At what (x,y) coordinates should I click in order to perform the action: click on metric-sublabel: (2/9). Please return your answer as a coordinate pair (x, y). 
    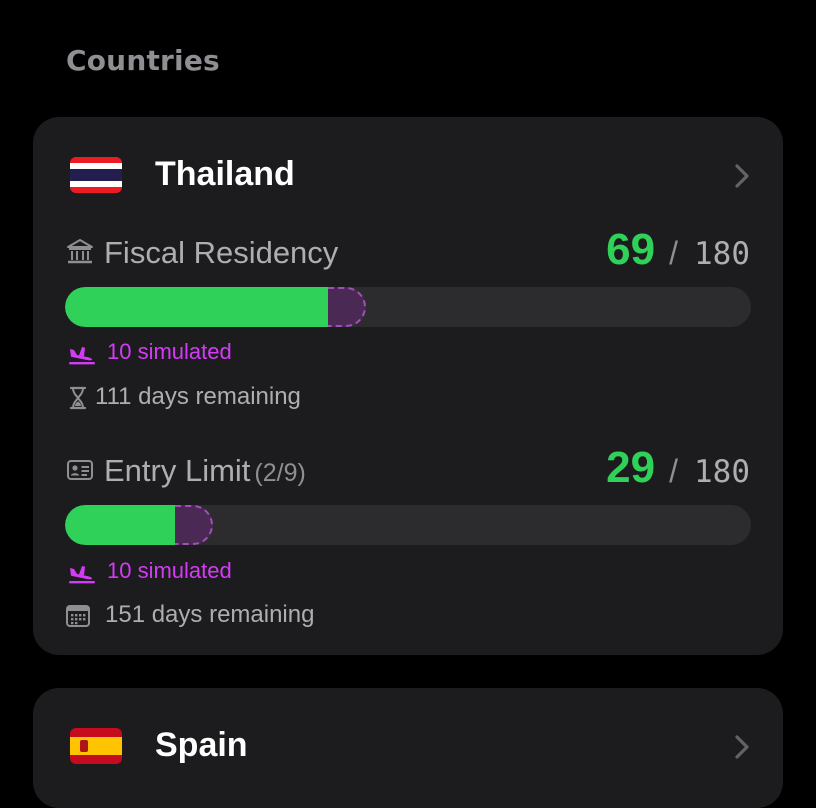
    Looking at the image, I should click on (280, 473).